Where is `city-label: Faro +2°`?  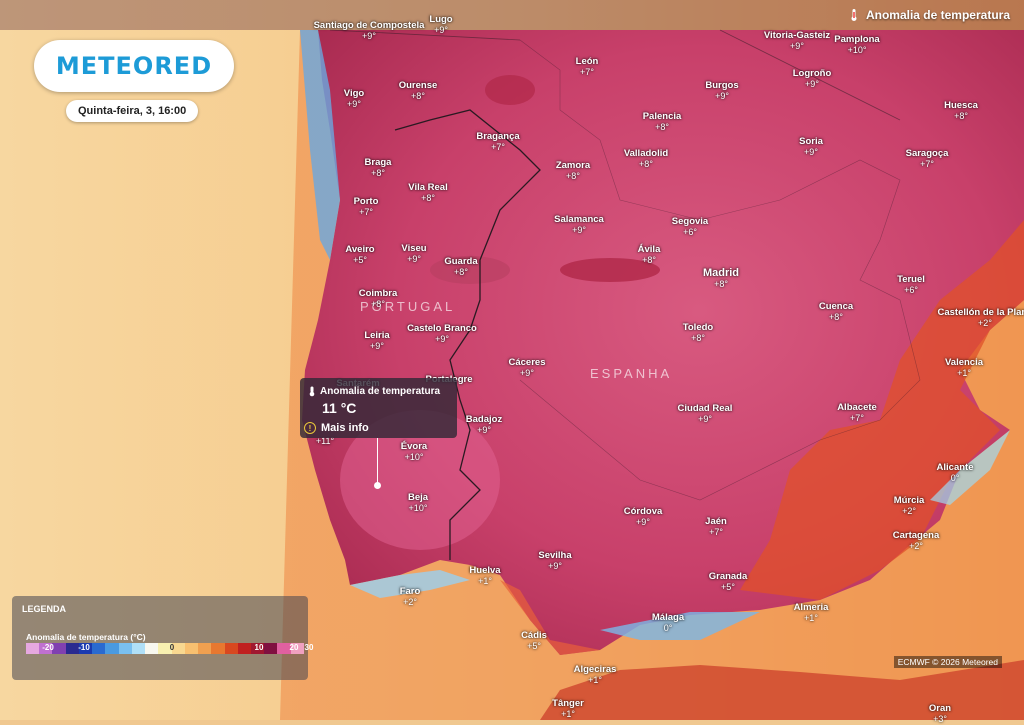 city-label: Faro +2° is located at coordinates (410, 597).